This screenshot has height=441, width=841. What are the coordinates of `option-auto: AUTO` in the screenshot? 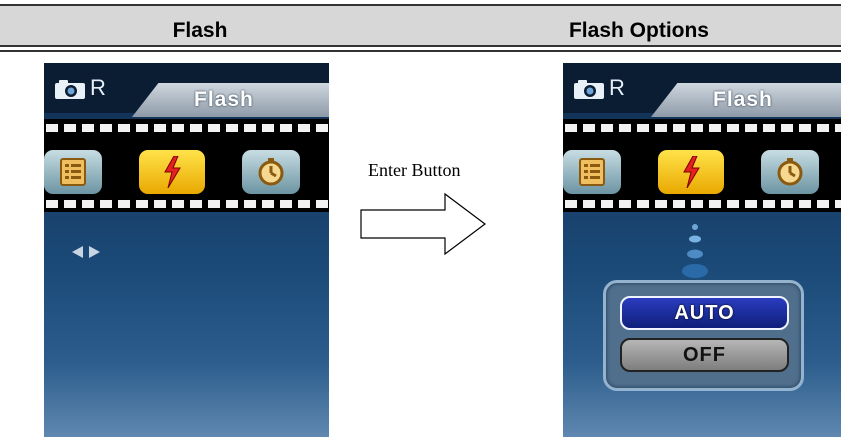 It's located at (704, 313).